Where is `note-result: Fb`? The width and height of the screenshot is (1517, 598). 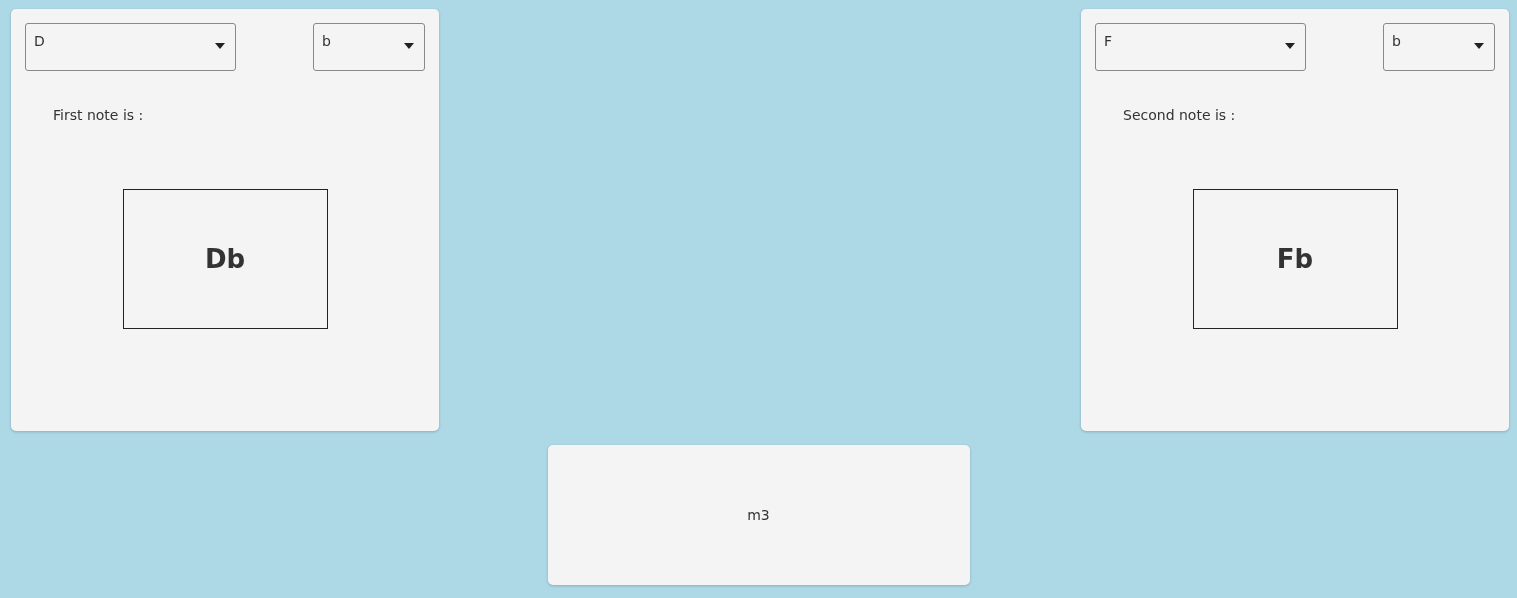 note-result: Fb is located at coordinates (1295, 259).